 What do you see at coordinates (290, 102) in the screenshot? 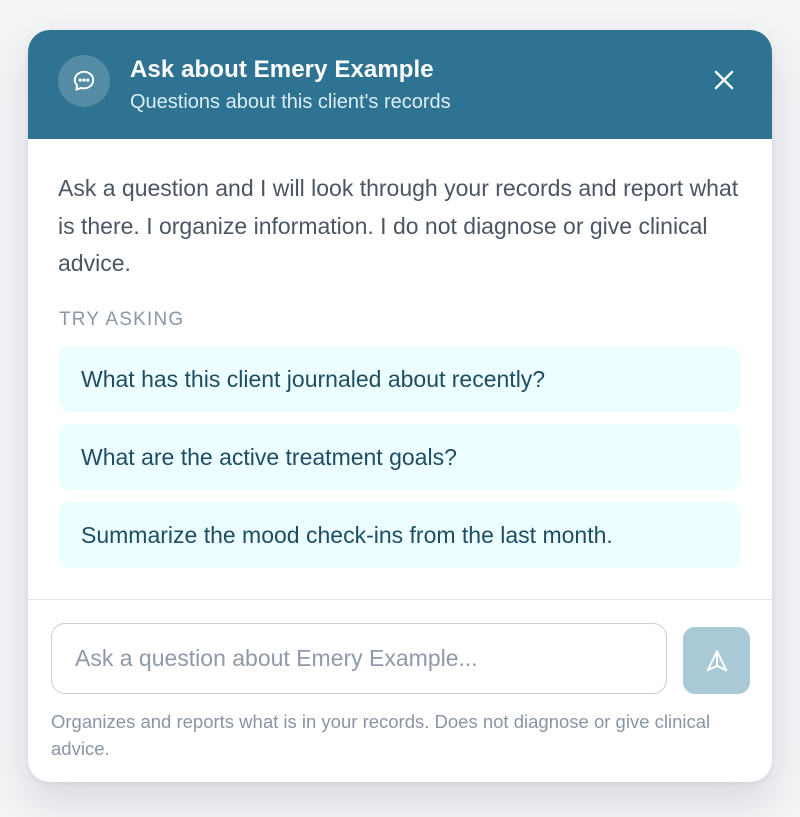
I see `panel-subtitle: Questions about this client's records` at bounding box center [290, 102].